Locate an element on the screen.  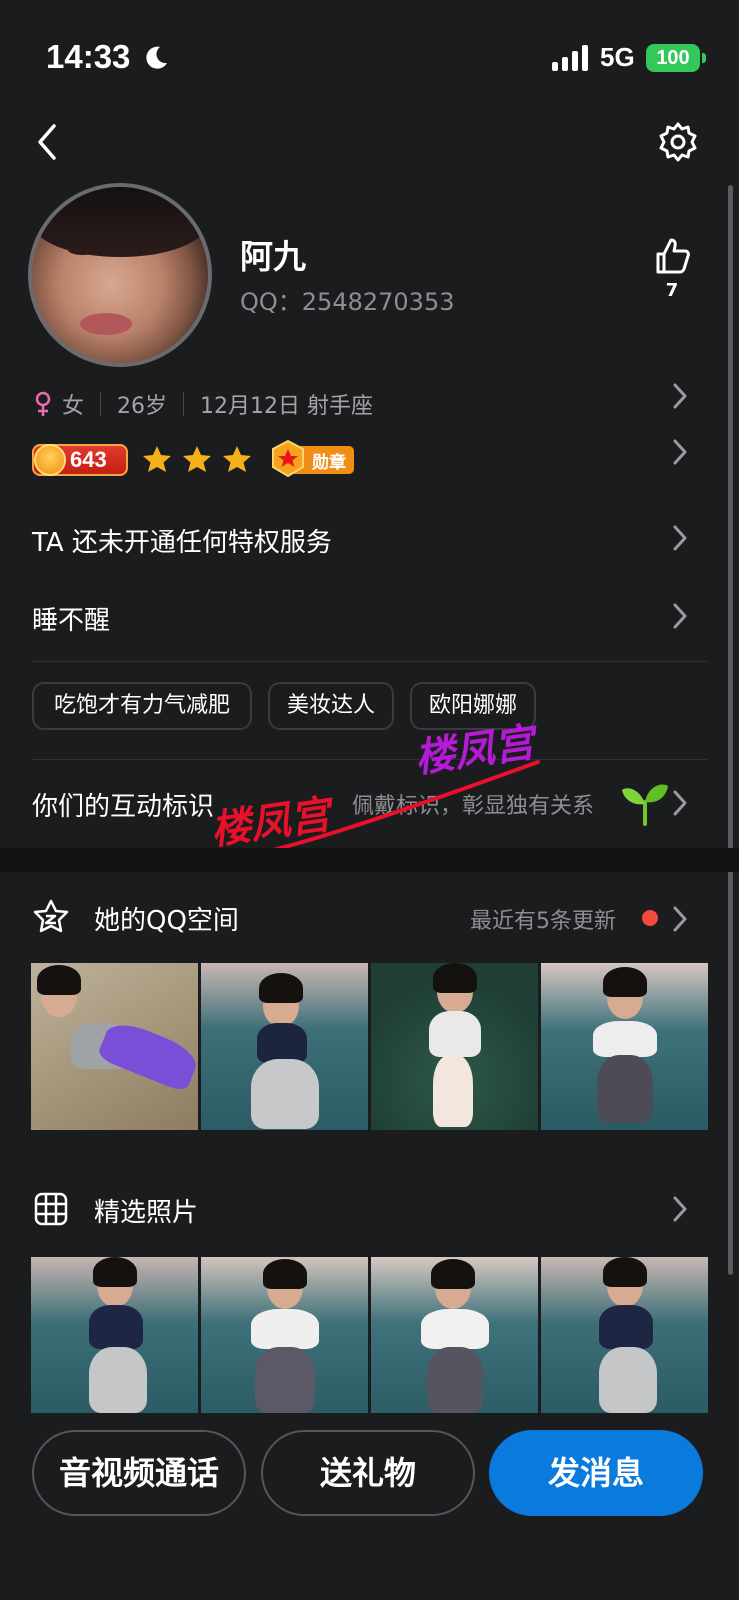
qzone-title: 她的QQ空间 is located at coordinates (166, 918).